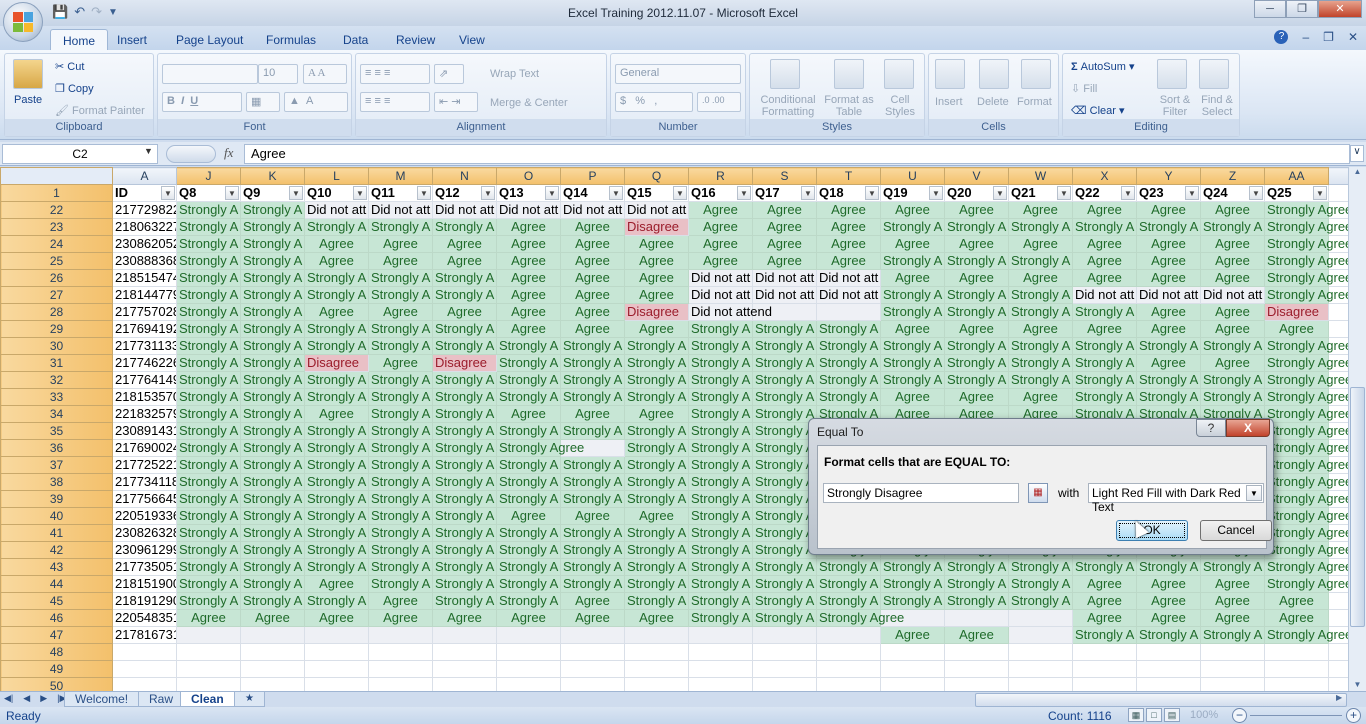  I want to click on row-header: 47, so click(56, 635).